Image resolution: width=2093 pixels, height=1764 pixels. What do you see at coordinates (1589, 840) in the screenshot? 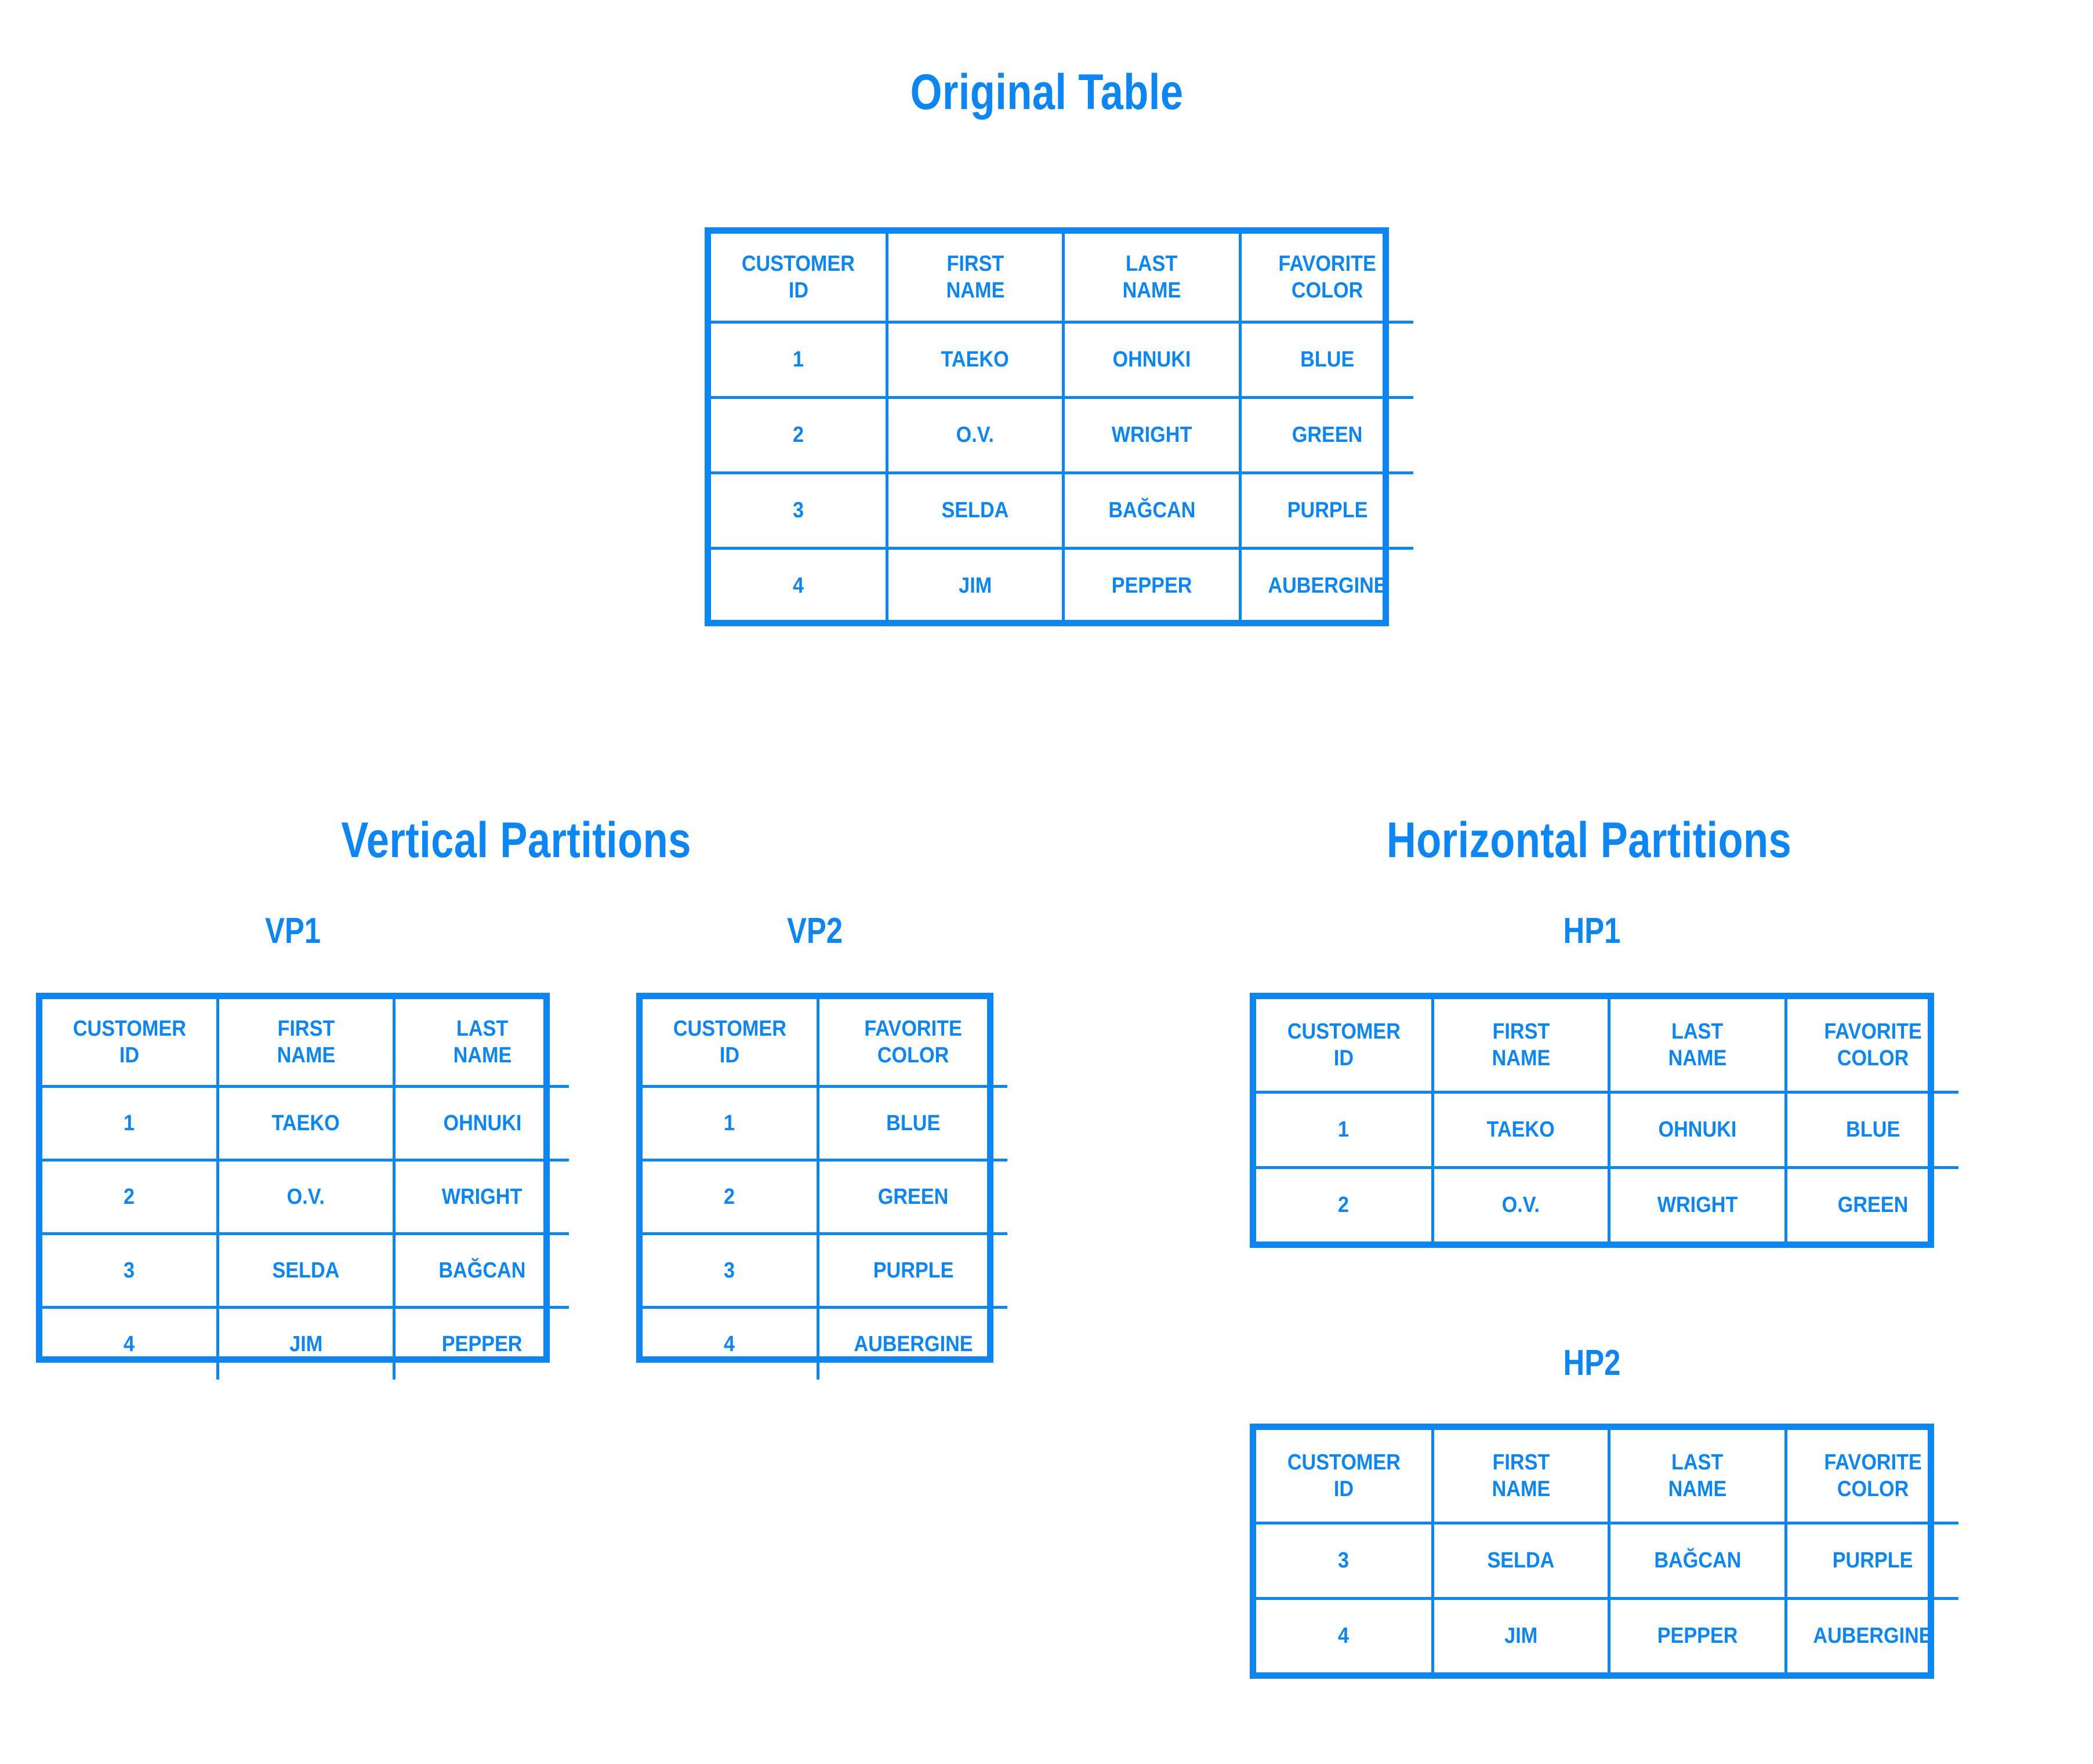
I see `horizontal-partitions-title: Horizontal Partitions` at bounding box center [1589, 840].